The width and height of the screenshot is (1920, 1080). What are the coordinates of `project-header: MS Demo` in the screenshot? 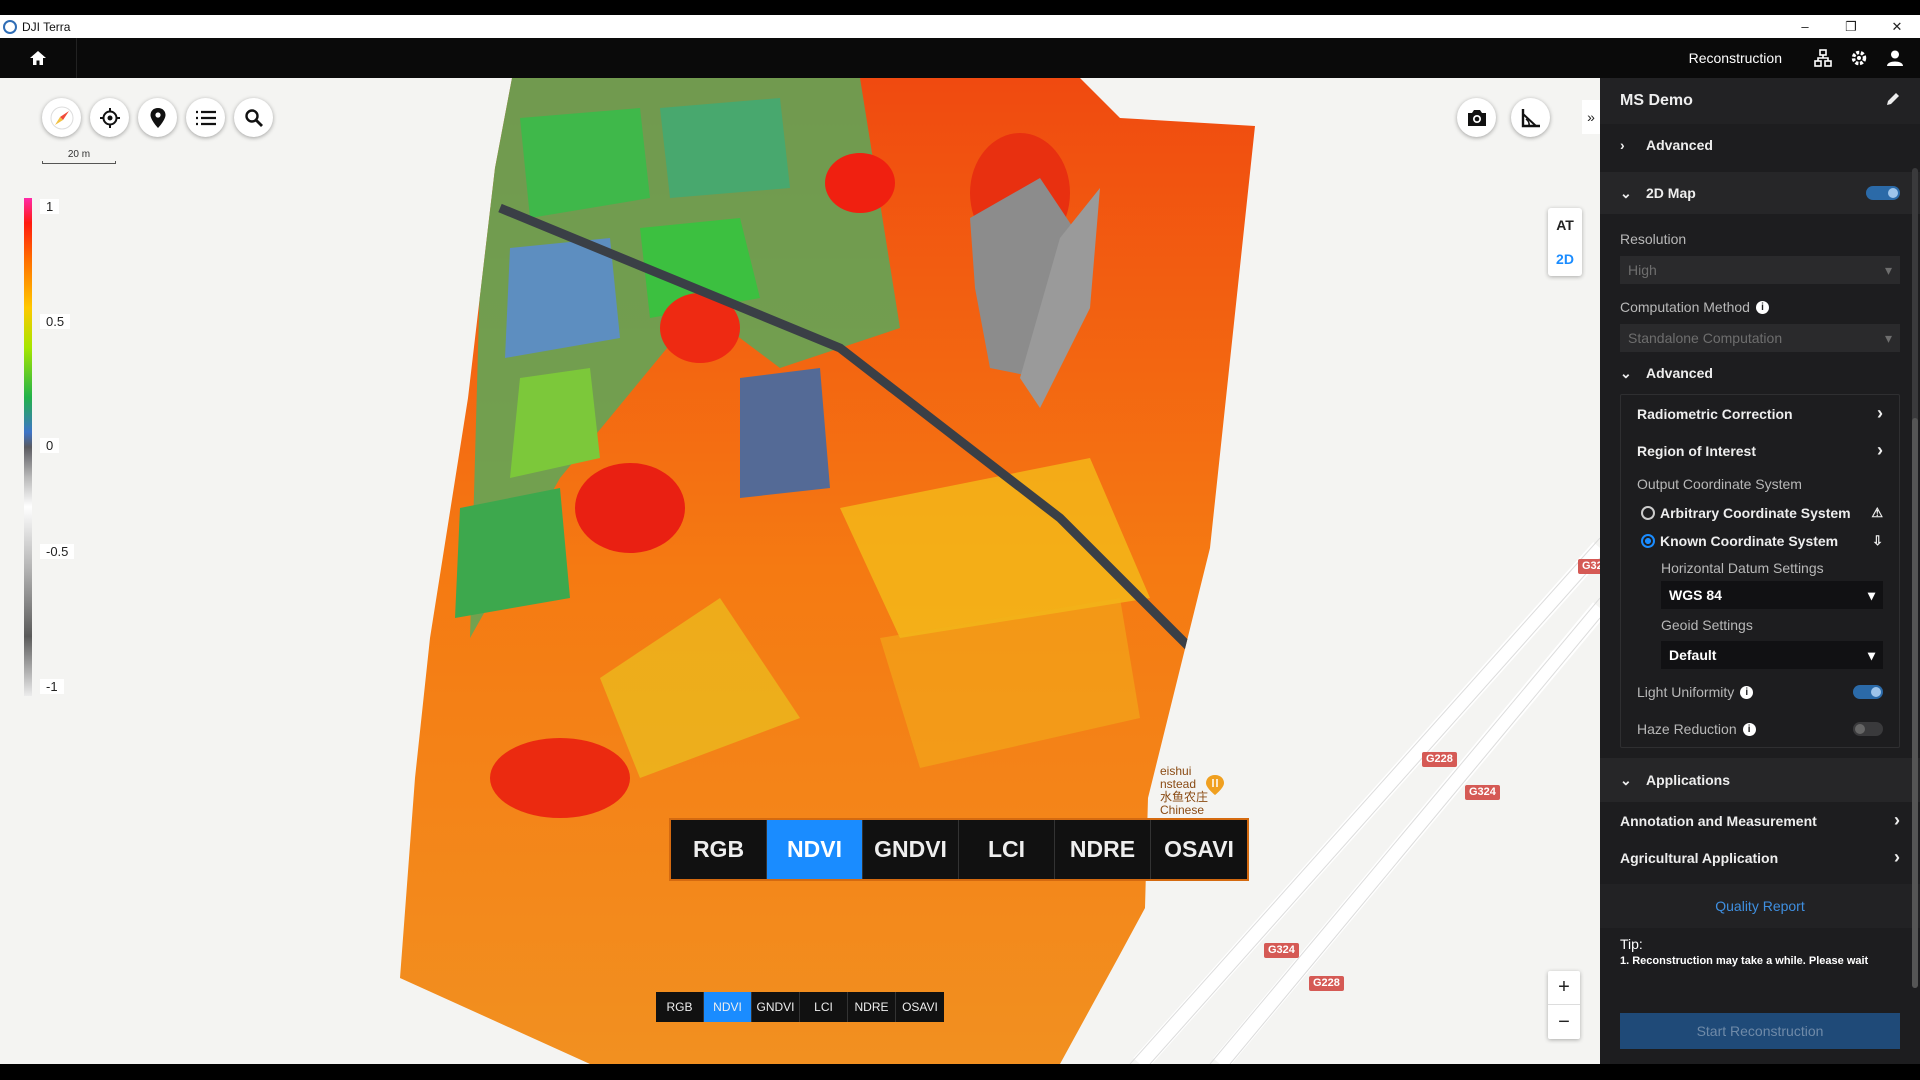 It's located at (1760, 101).